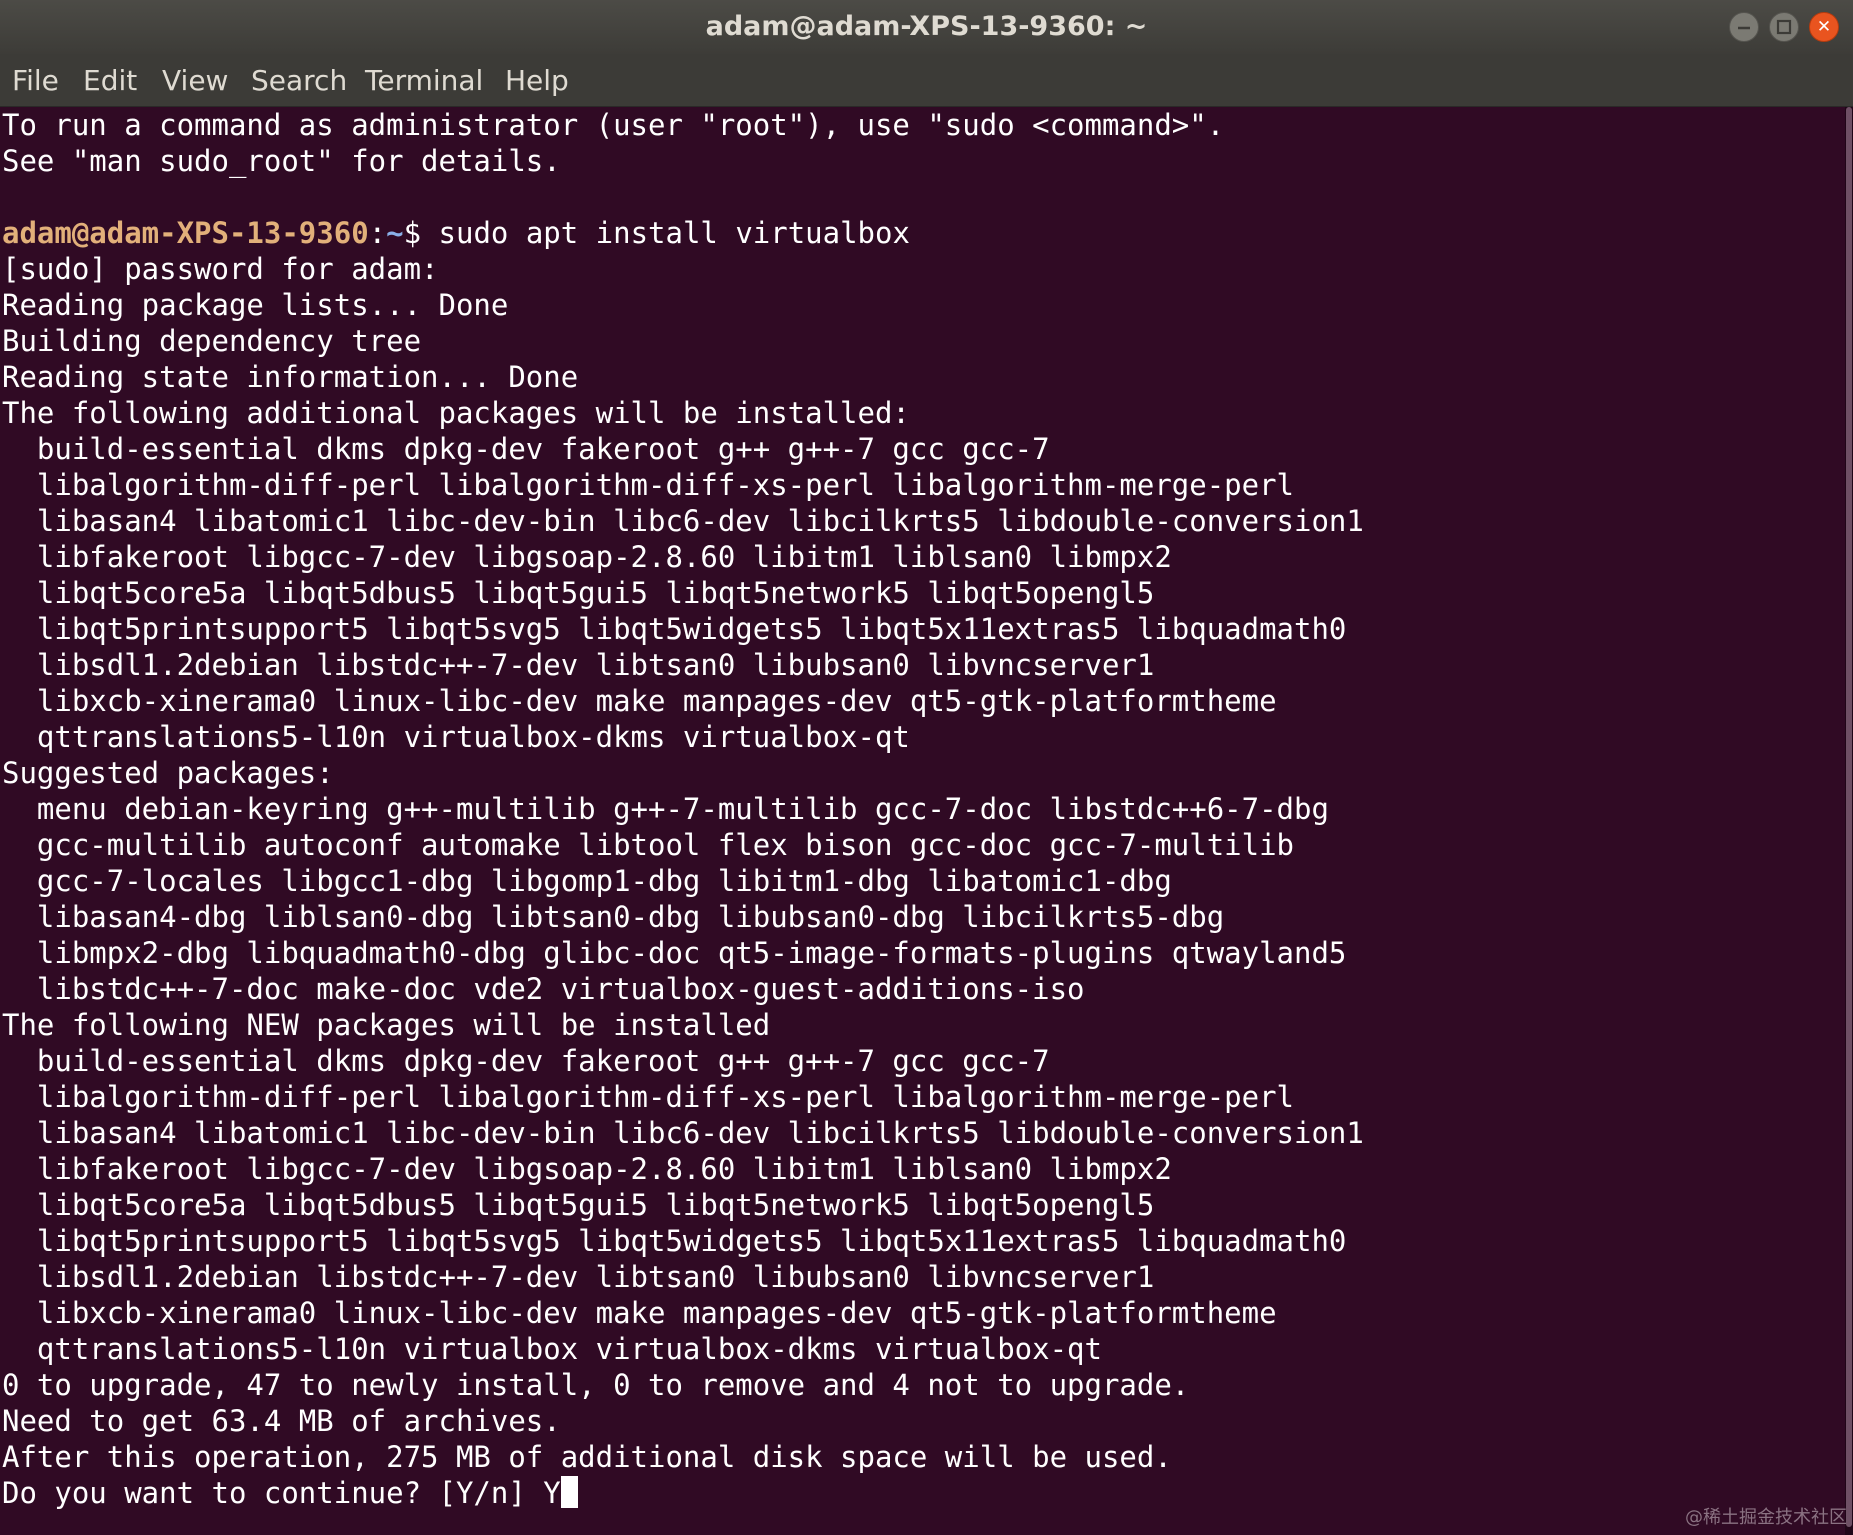 The height and width of the screenshot is (1535, 1853). Describe the element at coordinates (212, 341) in the screenshot. I see `output-line: Building dependency tree` at that location.